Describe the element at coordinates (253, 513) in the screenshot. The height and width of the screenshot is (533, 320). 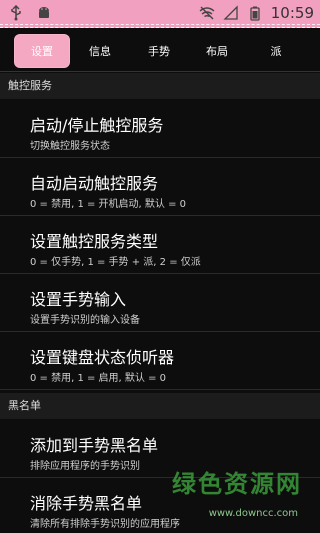
I see `watermark-url: www.downcc.com` at that location.